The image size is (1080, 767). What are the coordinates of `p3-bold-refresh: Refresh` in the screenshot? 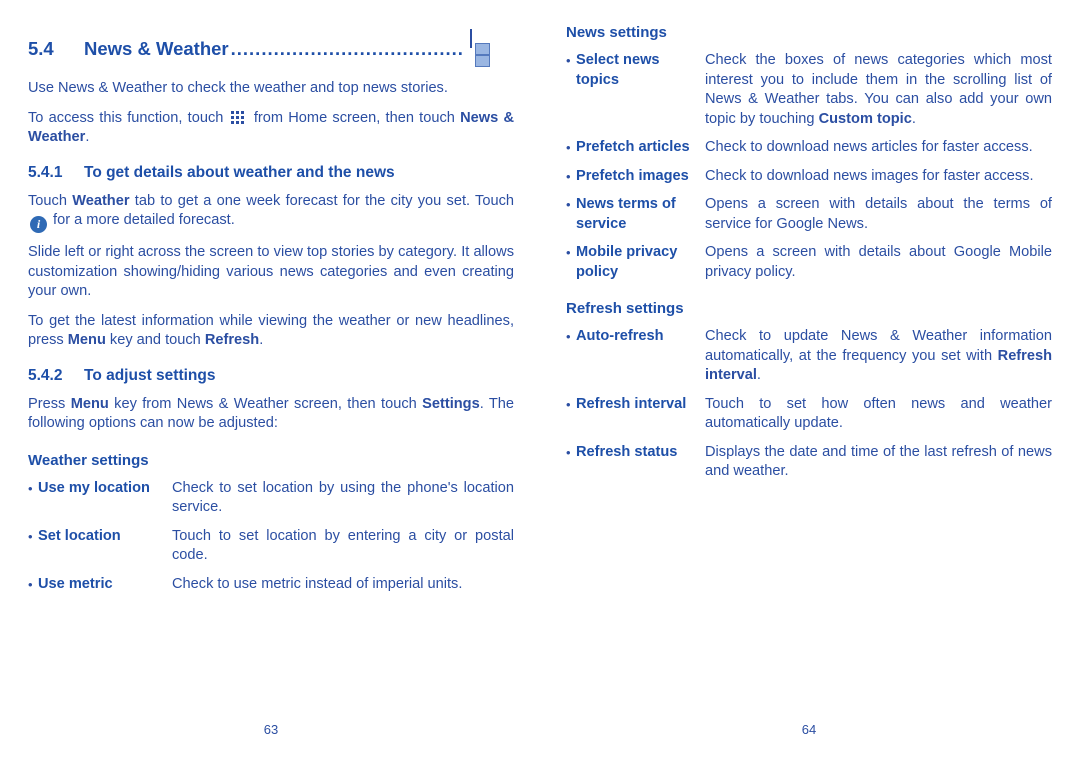 It's located at (232, 340).